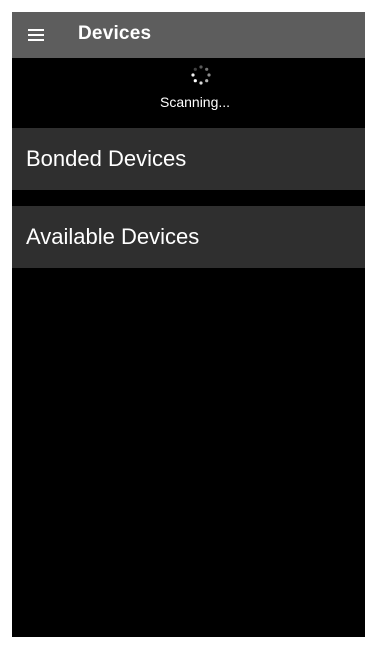 This screenshot has height=649, width=377. What do you see at coordinates (106, 158) in the screenshot?
I see `bonded-devices-label: Bonded Devices` at bounding box center [106, 158].